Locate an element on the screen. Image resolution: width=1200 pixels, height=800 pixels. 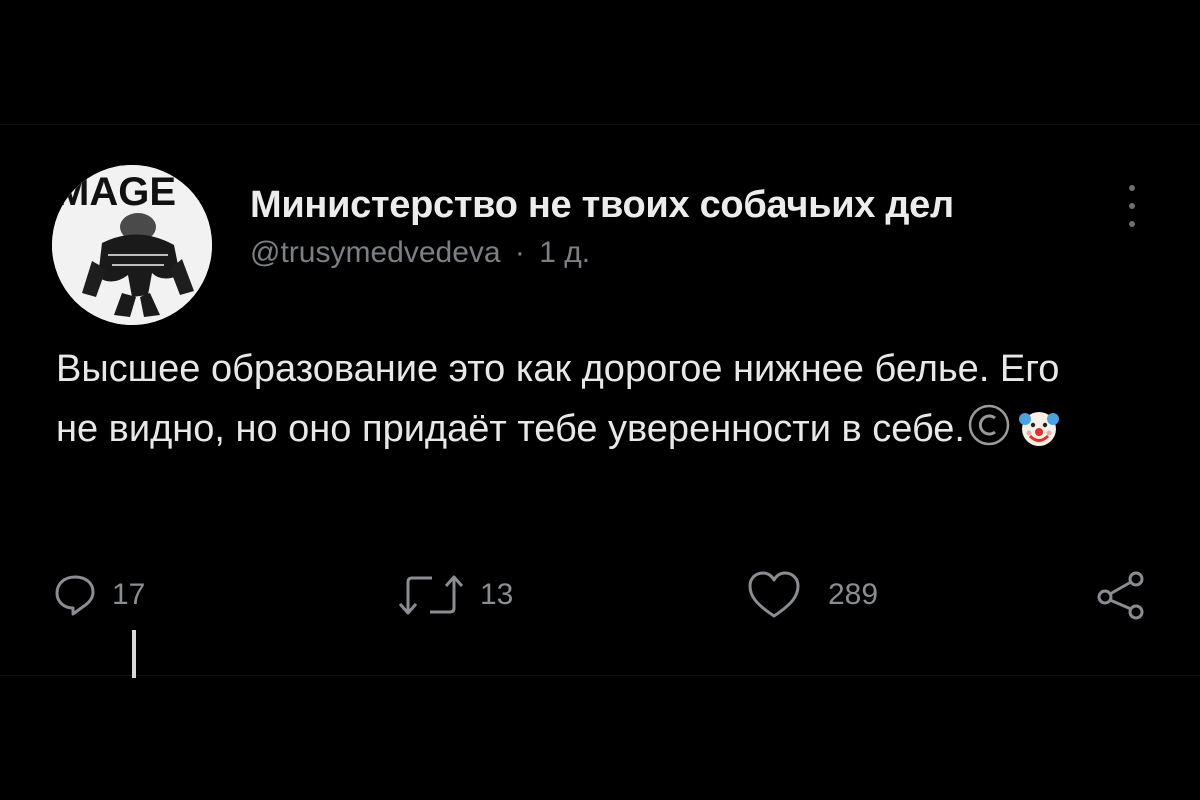
like-button: 289 is located at coordinates (812, 595).